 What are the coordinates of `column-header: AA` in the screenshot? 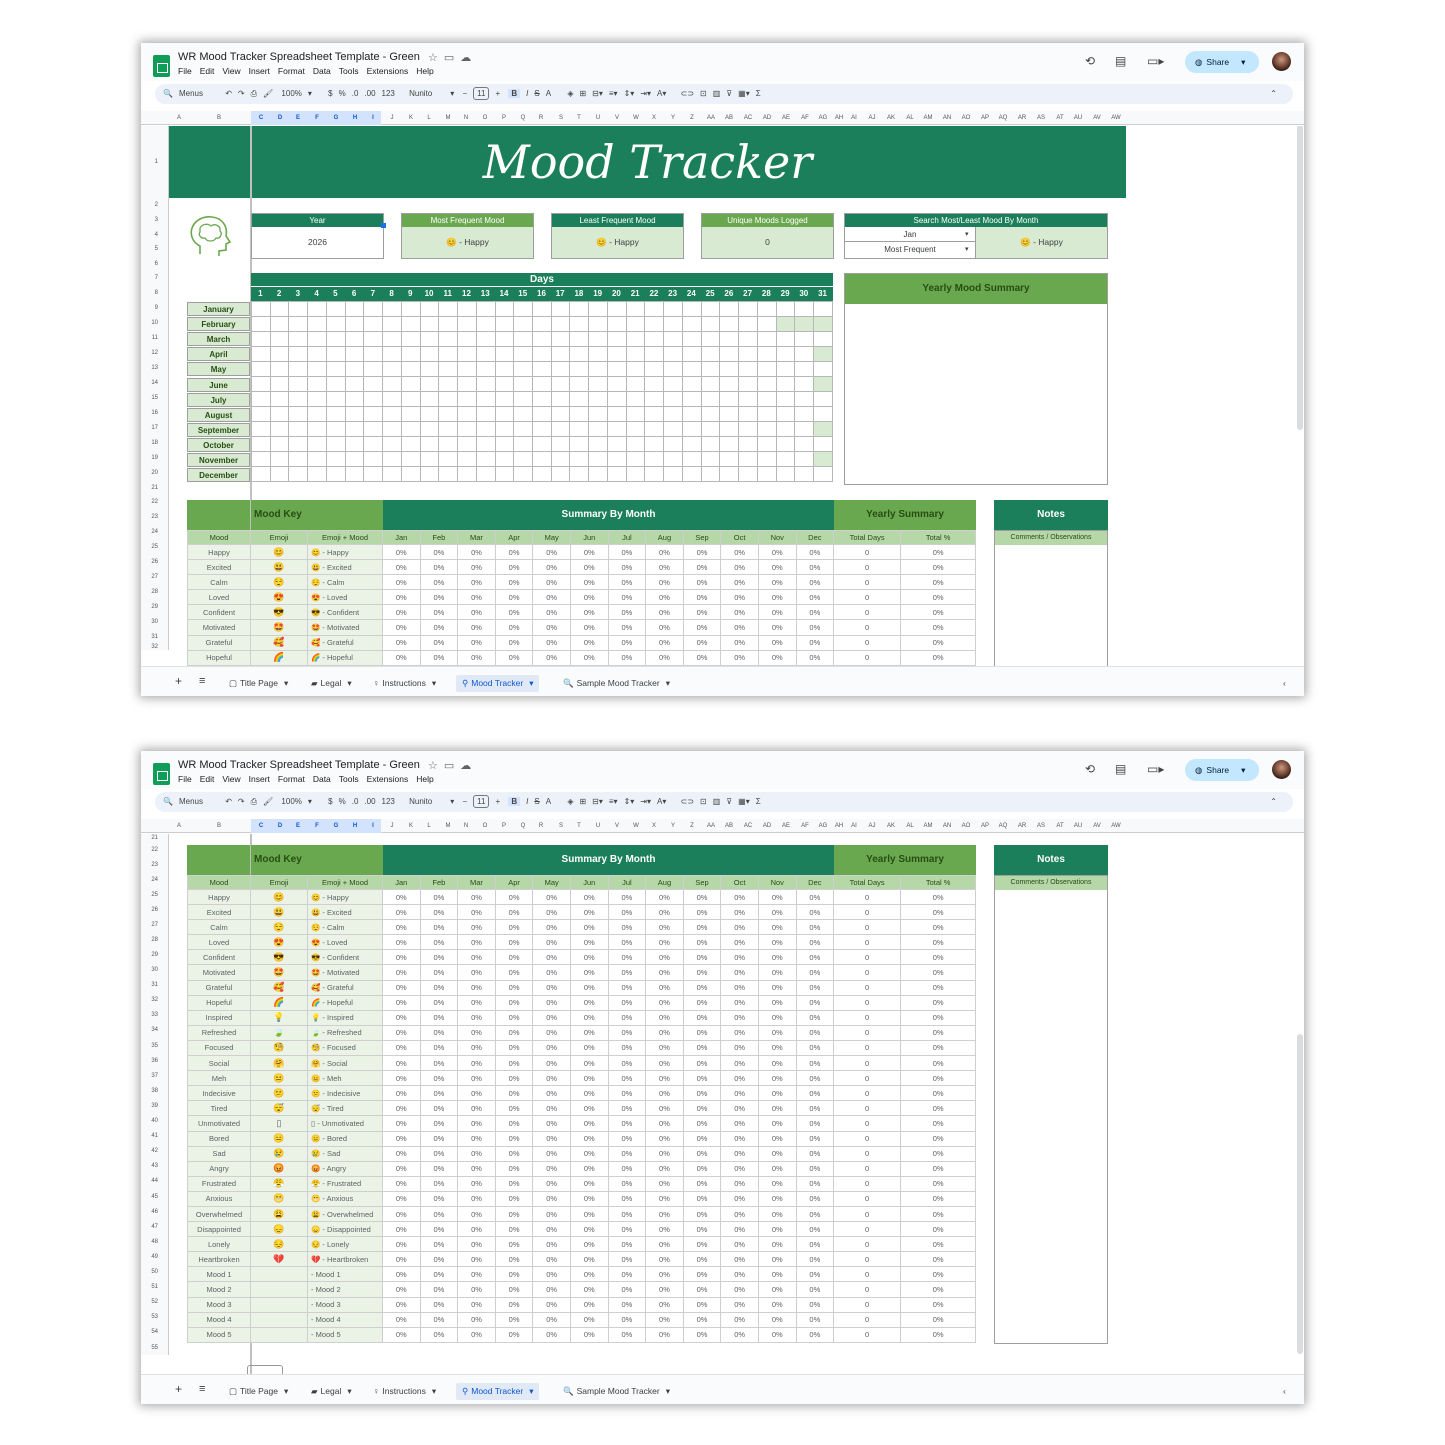 It's located at (711, 118).